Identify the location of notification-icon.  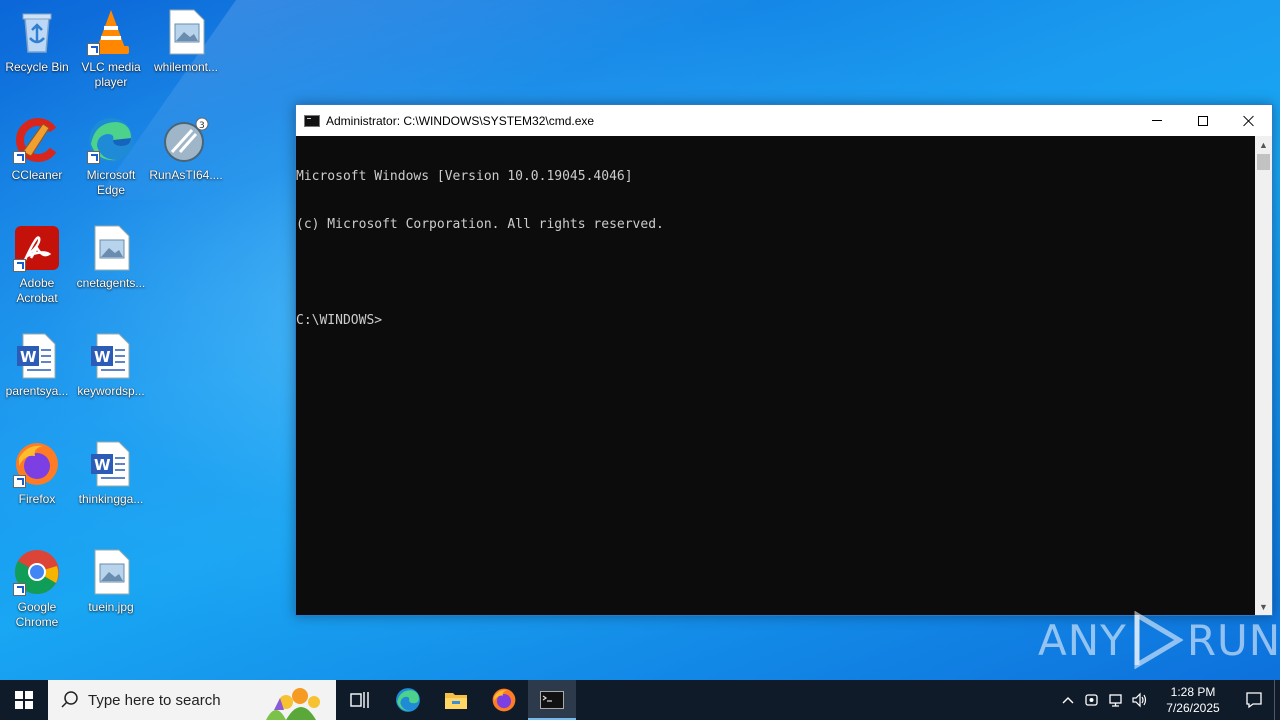
(1254, 700).